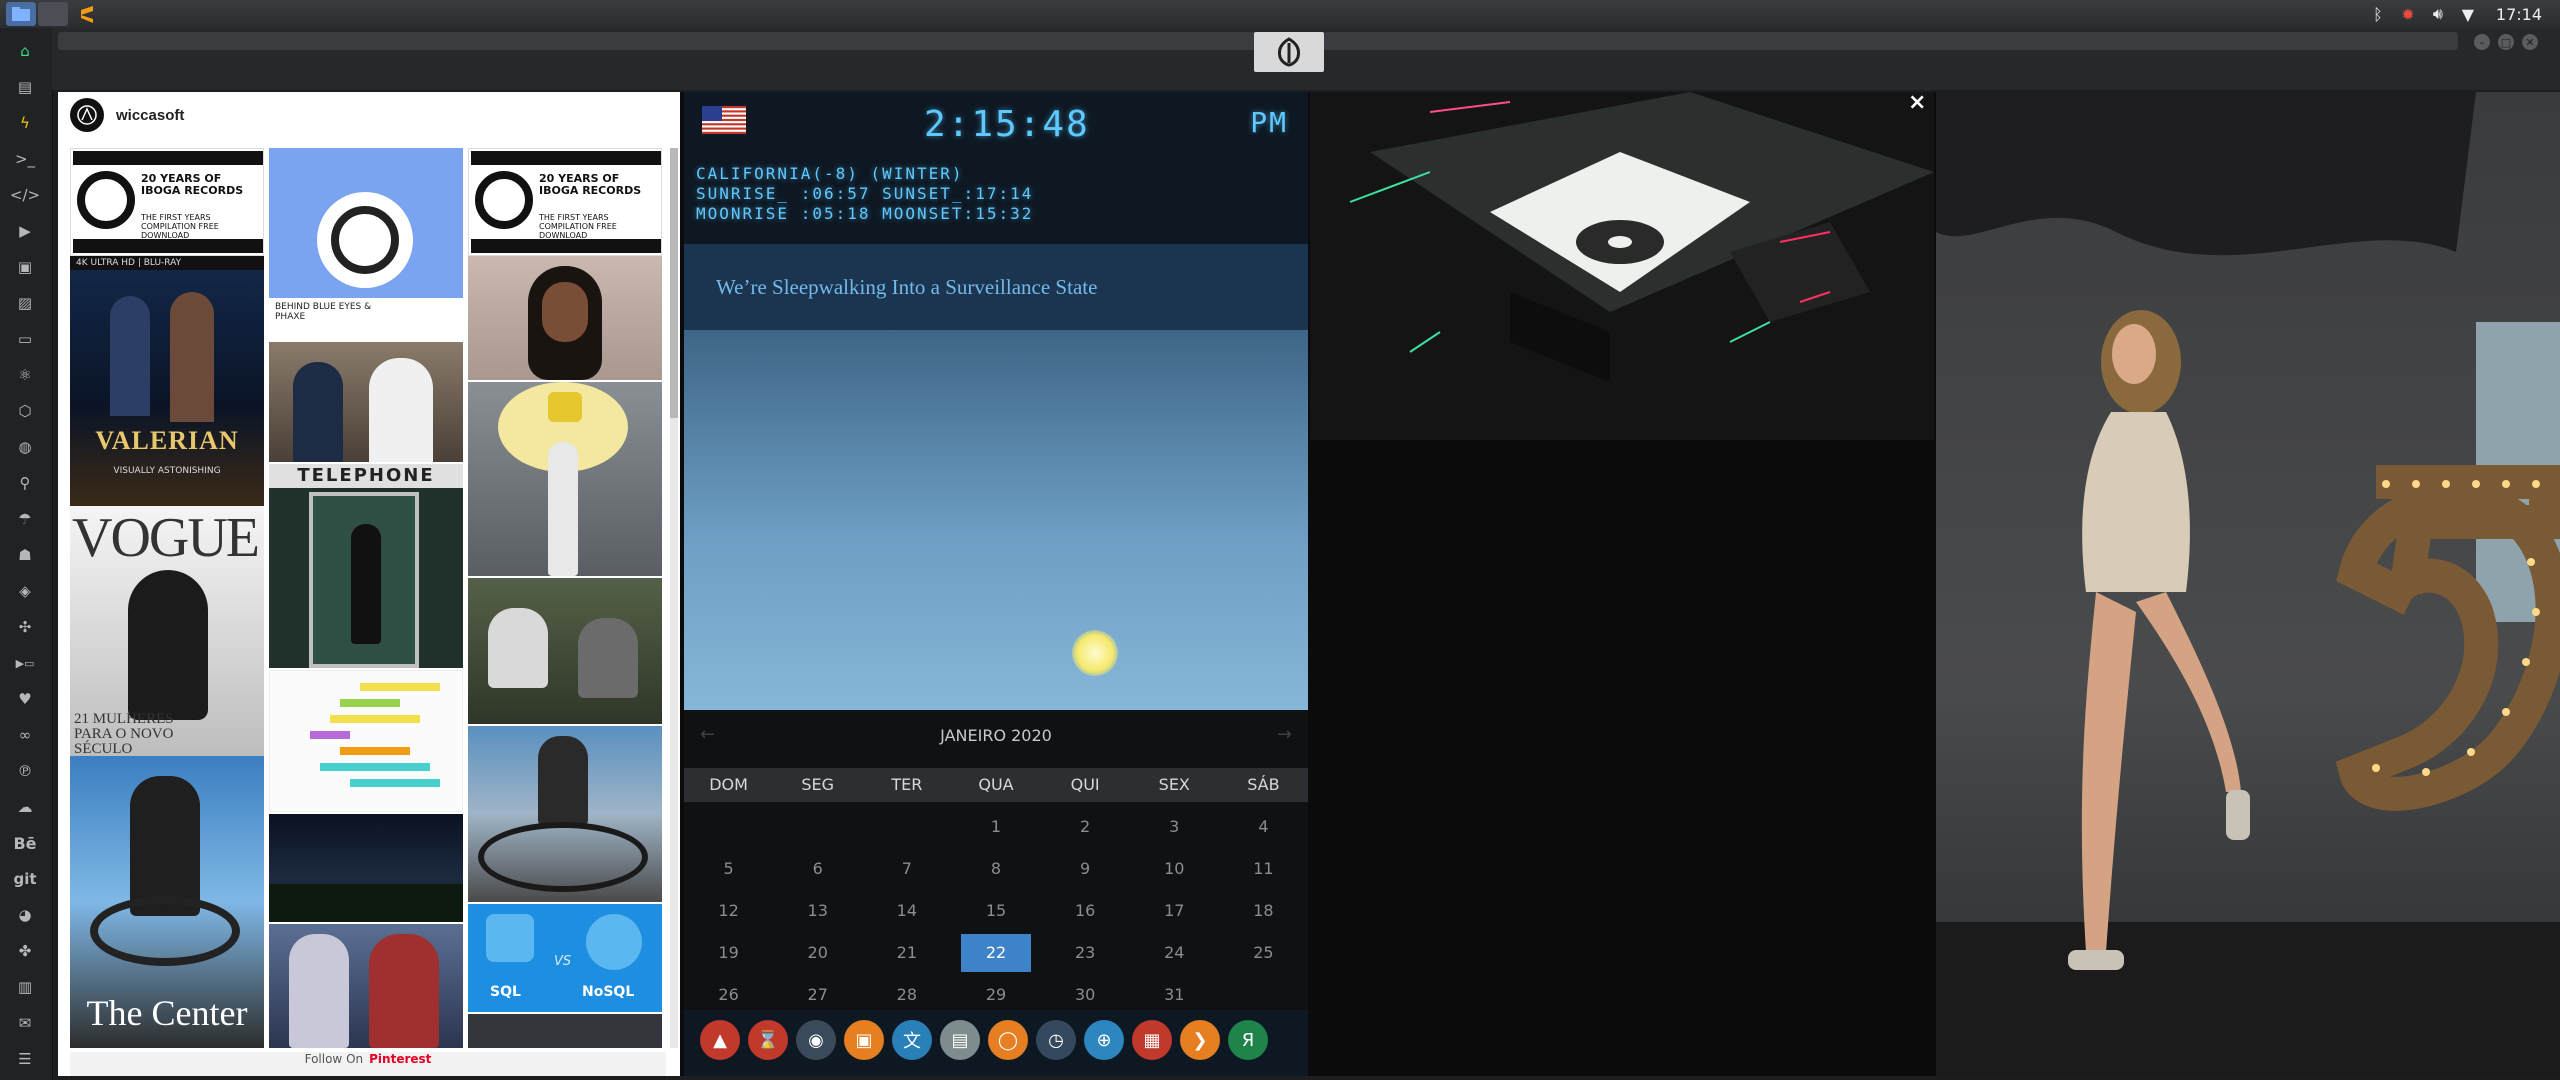 The image size is (2560, 1080). I want to click on calendar-day: 5, so click(728, 869).